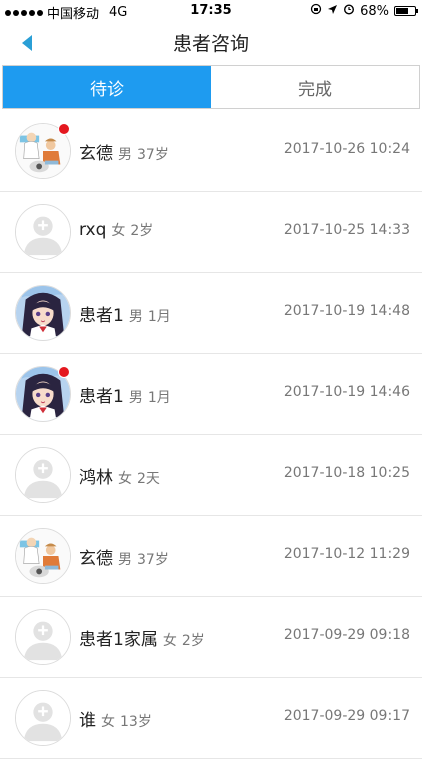  Describe the element at coordinates (349, 11) in the screenshot. I see `alarm-icon` at that location.